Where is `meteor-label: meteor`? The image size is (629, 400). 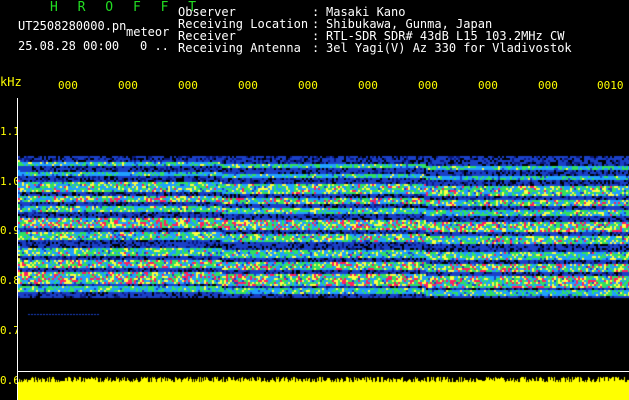
meteor-label: meteor is located at coordinates (148, 32).